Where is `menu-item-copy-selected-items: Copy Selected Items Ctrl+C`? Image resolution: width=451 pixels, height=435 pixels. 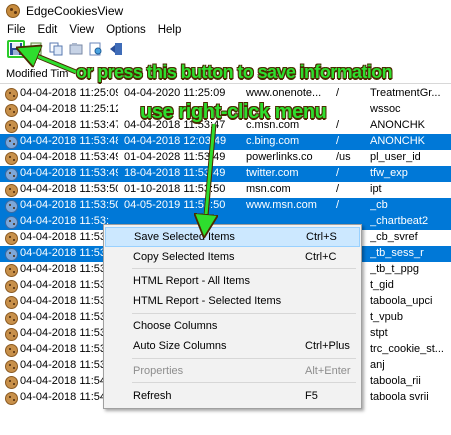 menu-item-copy-selected-items: Copy Selected Items Ctrl+C is located at coordinates (232, 257).